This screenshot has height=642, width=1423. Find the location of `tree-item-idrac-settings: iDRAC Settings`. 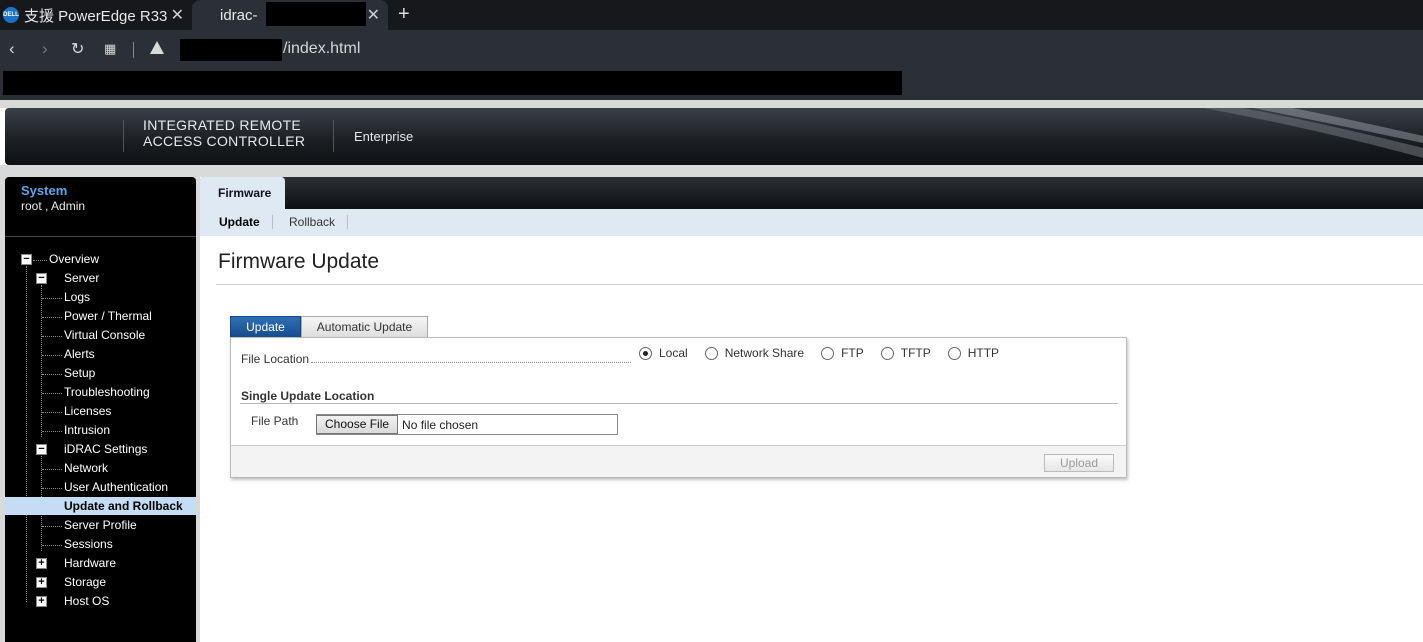

tree-item-idrac-settings: iDRAC Settings is located at coordinates (105, 449).